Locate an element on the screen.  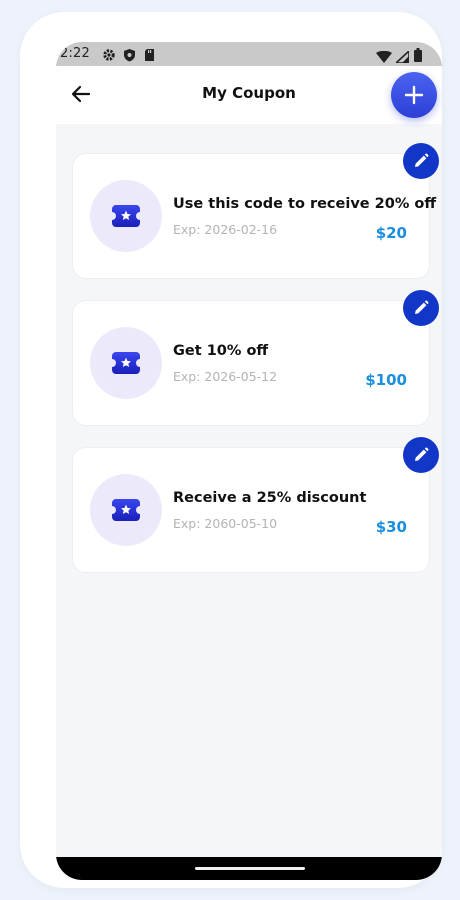
coupon-expiry: Exp: 2026-02-16 is located at coordinates (225, 229).